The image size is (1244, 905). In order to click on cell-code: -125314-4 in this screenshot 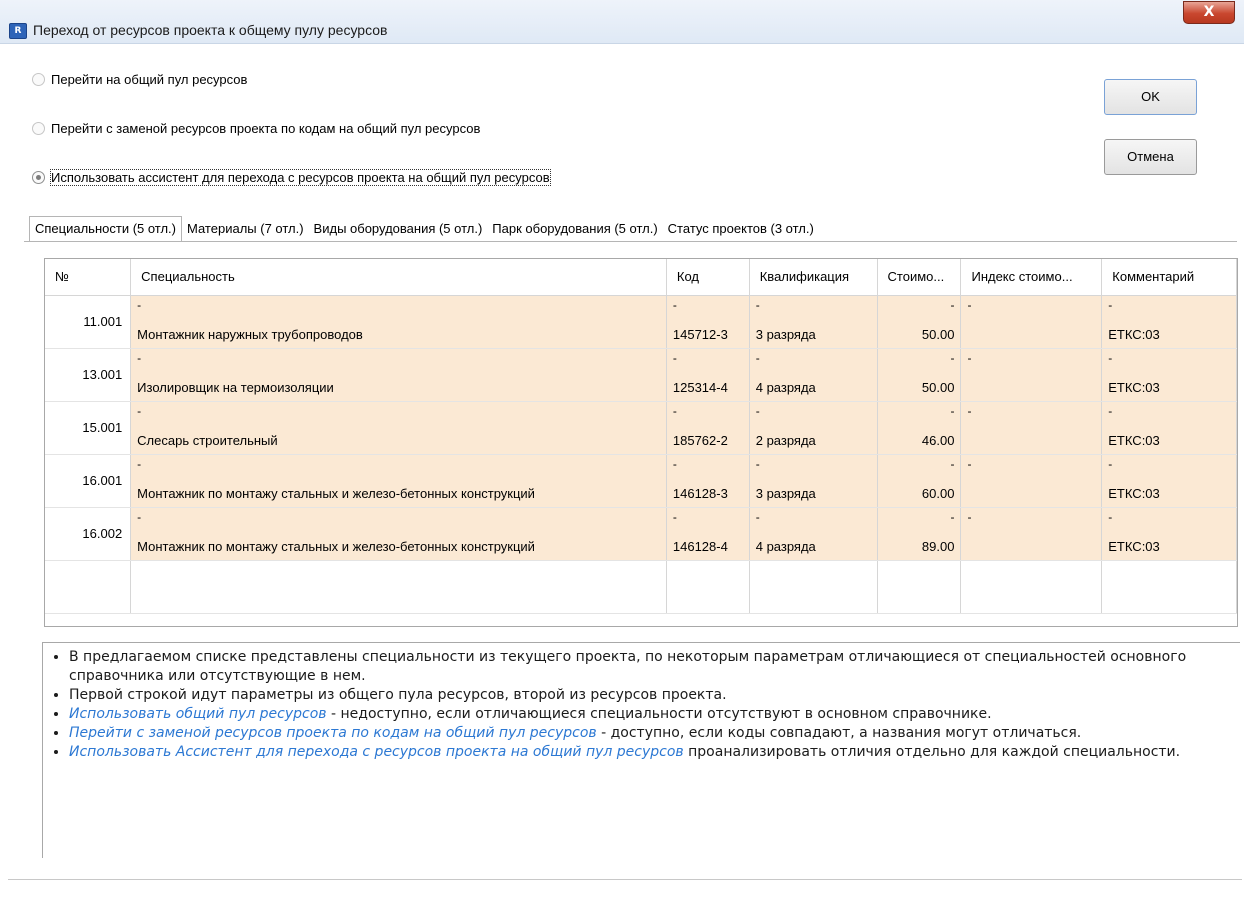, I will do `click(708, 375)`.